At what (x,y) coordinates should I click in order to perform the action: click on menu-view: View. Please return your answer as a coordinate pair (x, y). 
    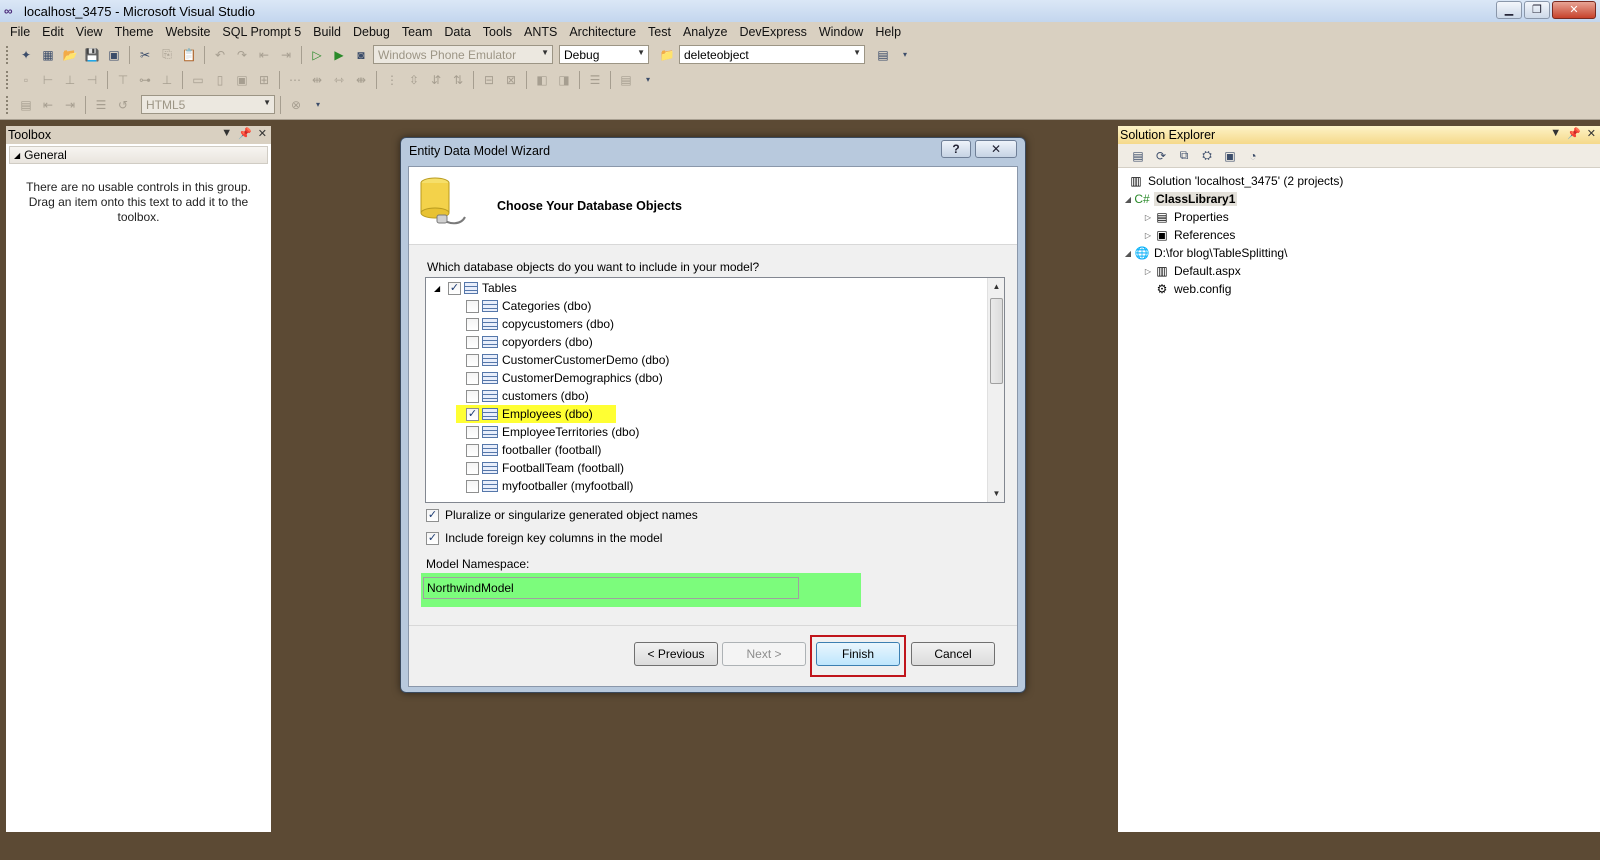
    Looking at the image, I should click on (89, 32).